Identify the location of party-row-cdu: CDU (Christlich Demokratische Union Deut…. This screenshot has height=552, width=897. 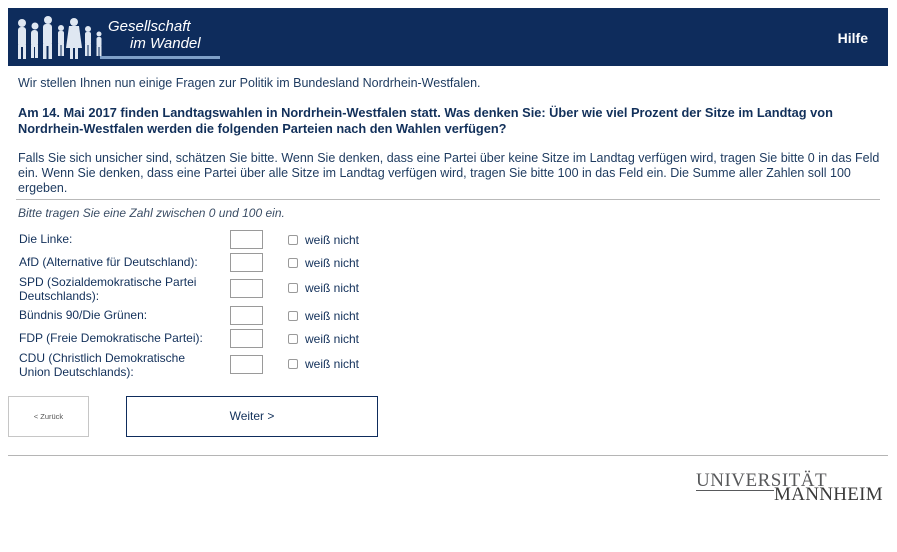
(199, 366).